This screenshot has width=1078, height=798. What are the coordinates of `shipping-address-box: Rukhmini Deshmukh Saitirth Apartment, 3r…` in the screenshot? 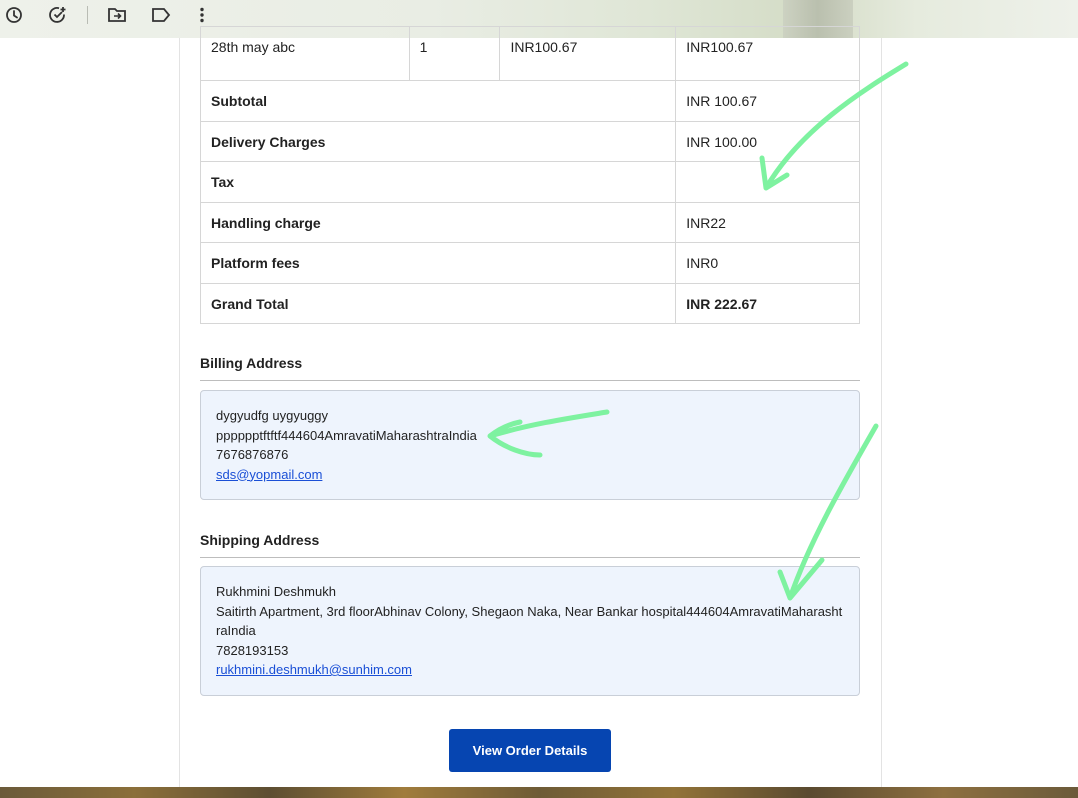 It's located at (530, 631).